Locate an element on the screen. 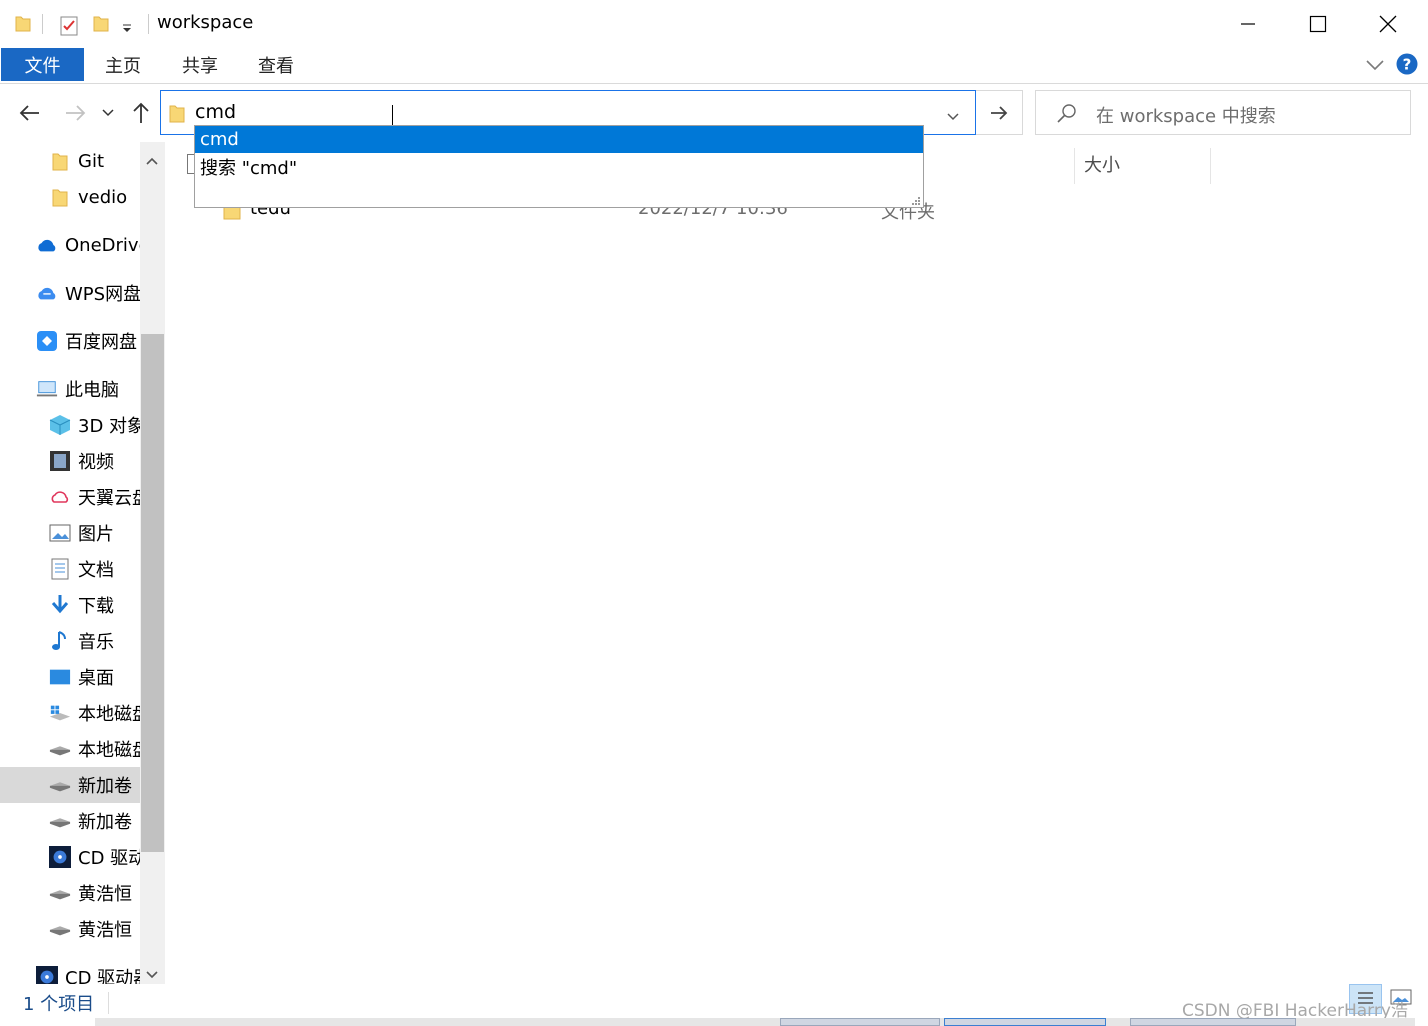 The height and width of the screenshot is (1026, 1428). scrollbar-thumb is located at coordinates (152, 593).